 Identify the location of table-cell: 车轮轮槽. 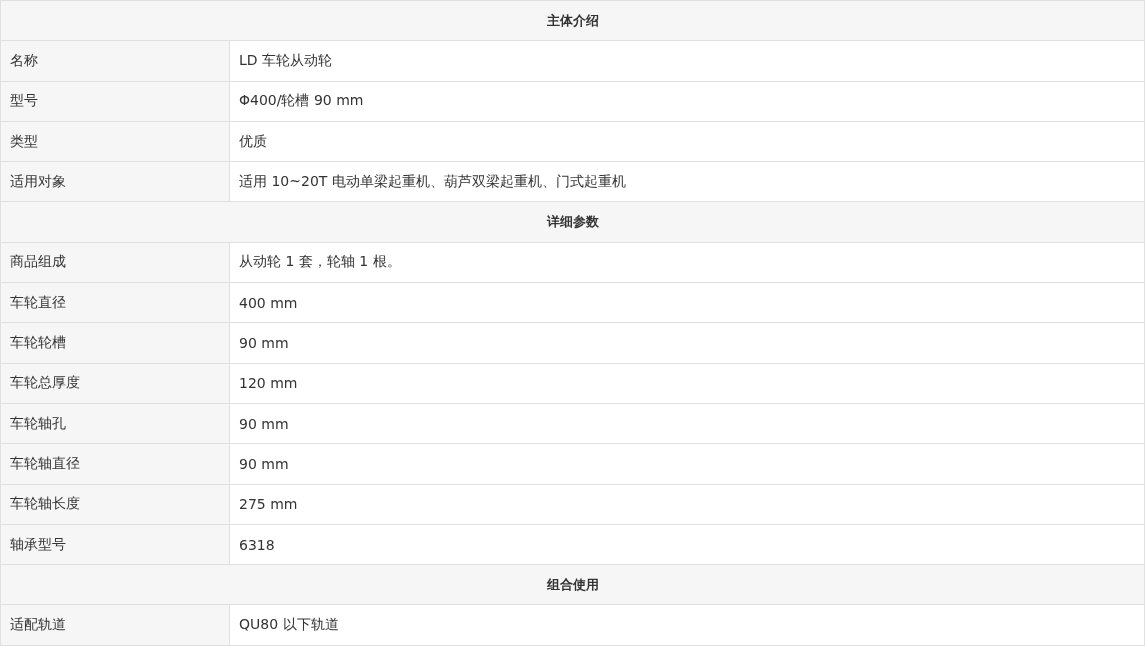
(115, 343).